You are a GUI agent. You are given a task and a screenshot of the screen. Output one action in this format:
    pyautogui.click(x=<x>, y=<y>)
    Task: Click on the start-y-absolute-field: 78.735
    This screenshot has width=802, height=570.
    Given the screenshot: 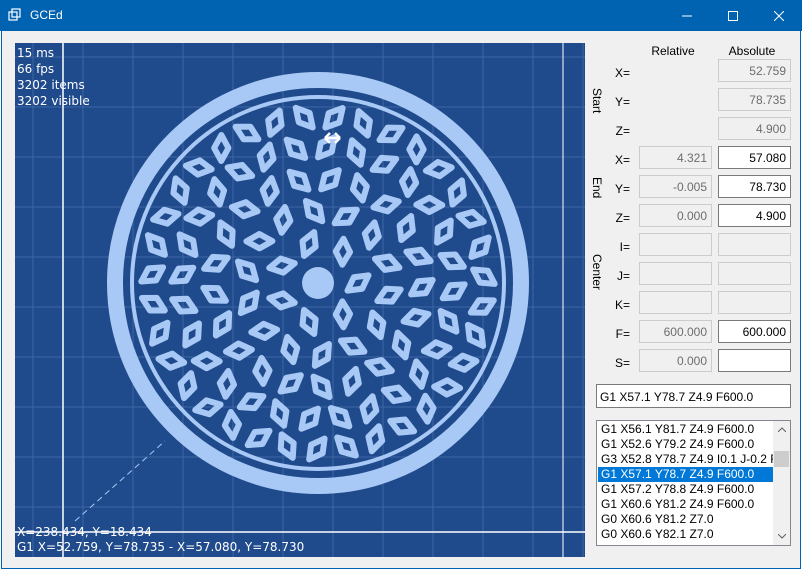 What is the action you would take?
    pyautogui.click(x=754, y=99)
    